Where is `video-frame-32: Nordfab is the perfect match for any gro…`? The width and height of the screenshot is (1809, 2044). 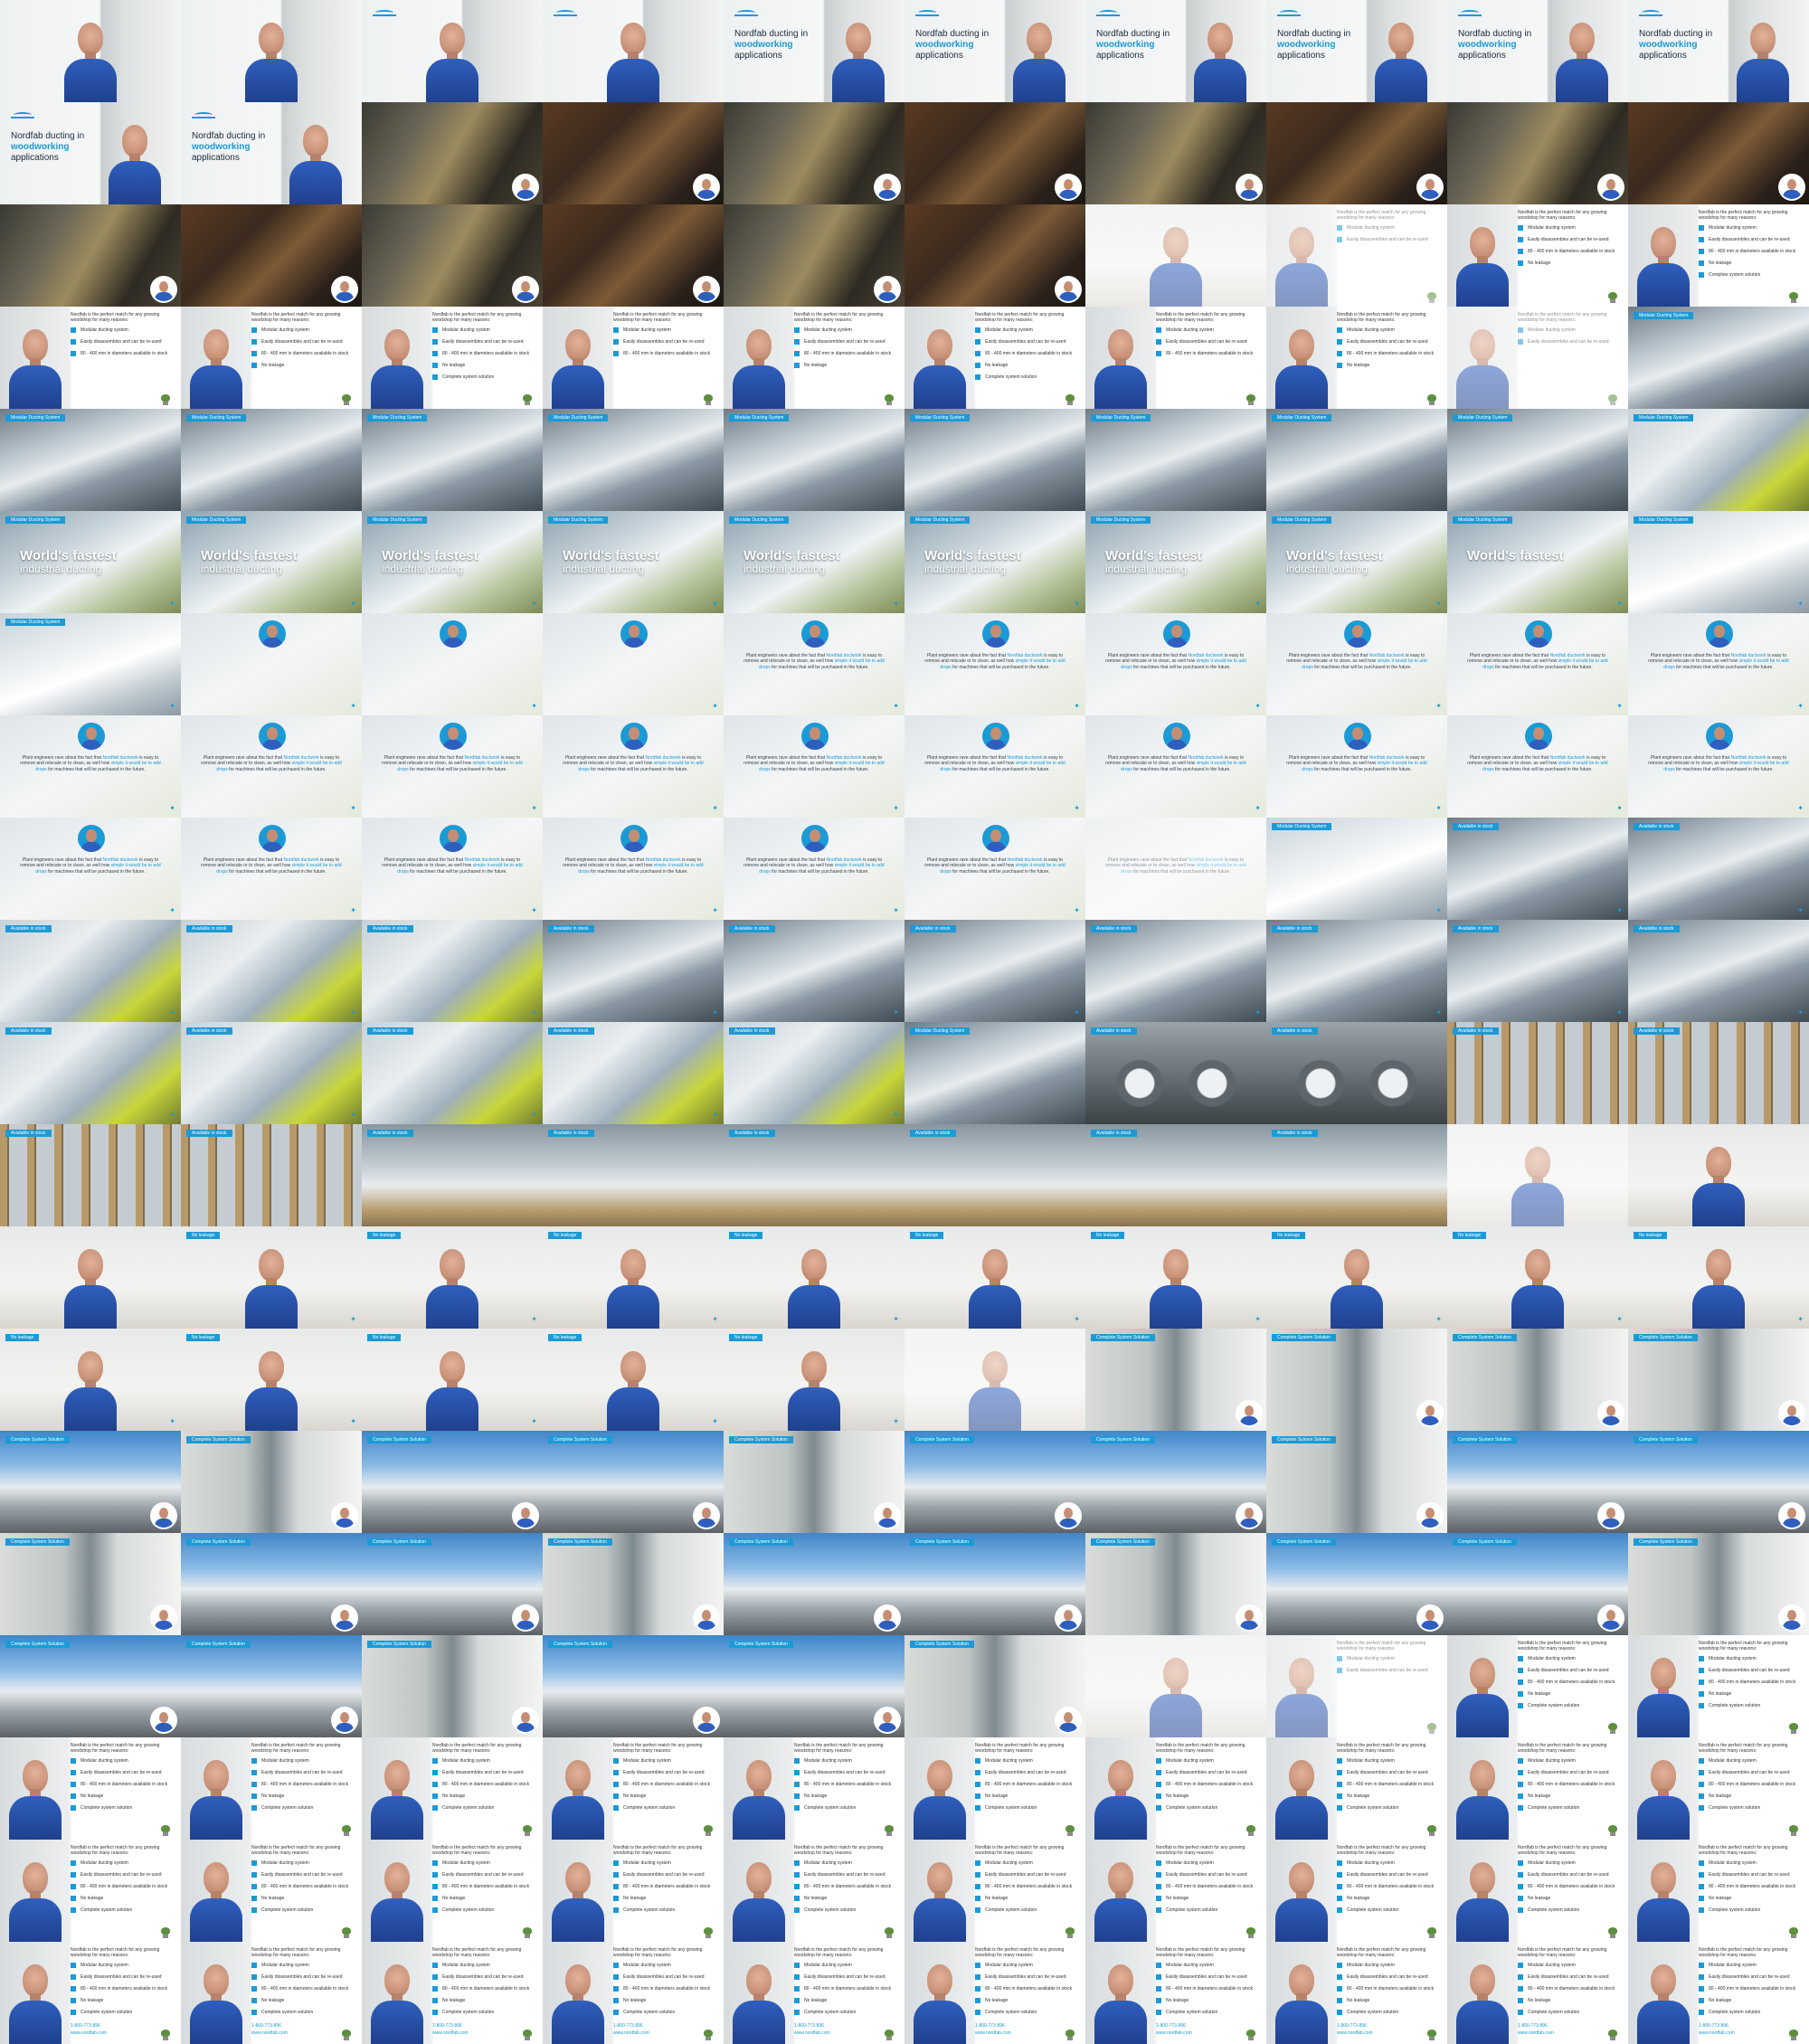 video-frame-32: Nordfab is the perfect match for any gro… is located at coordinates (271, 358).